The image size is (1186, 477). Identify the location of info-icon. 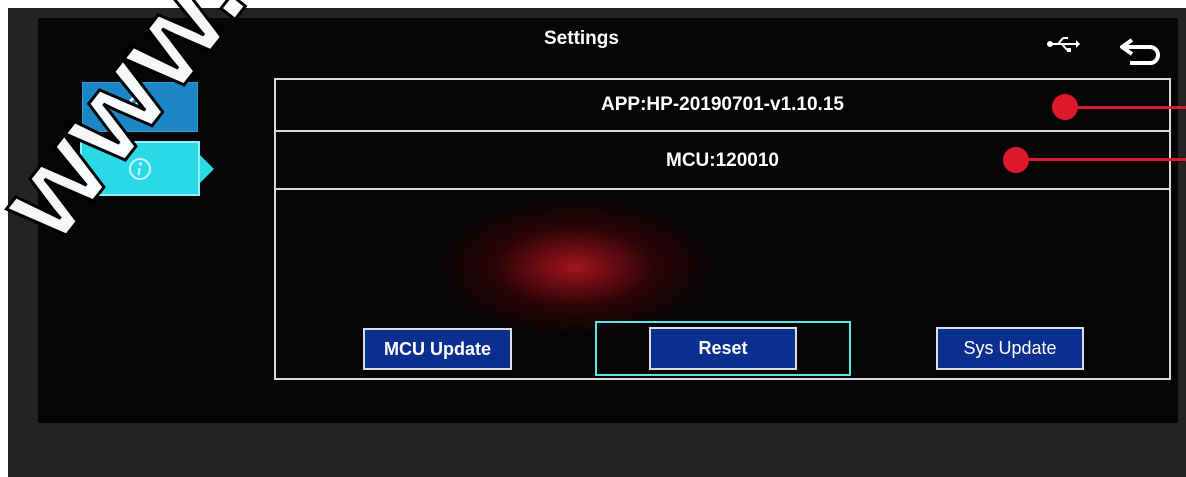
(140, 168).